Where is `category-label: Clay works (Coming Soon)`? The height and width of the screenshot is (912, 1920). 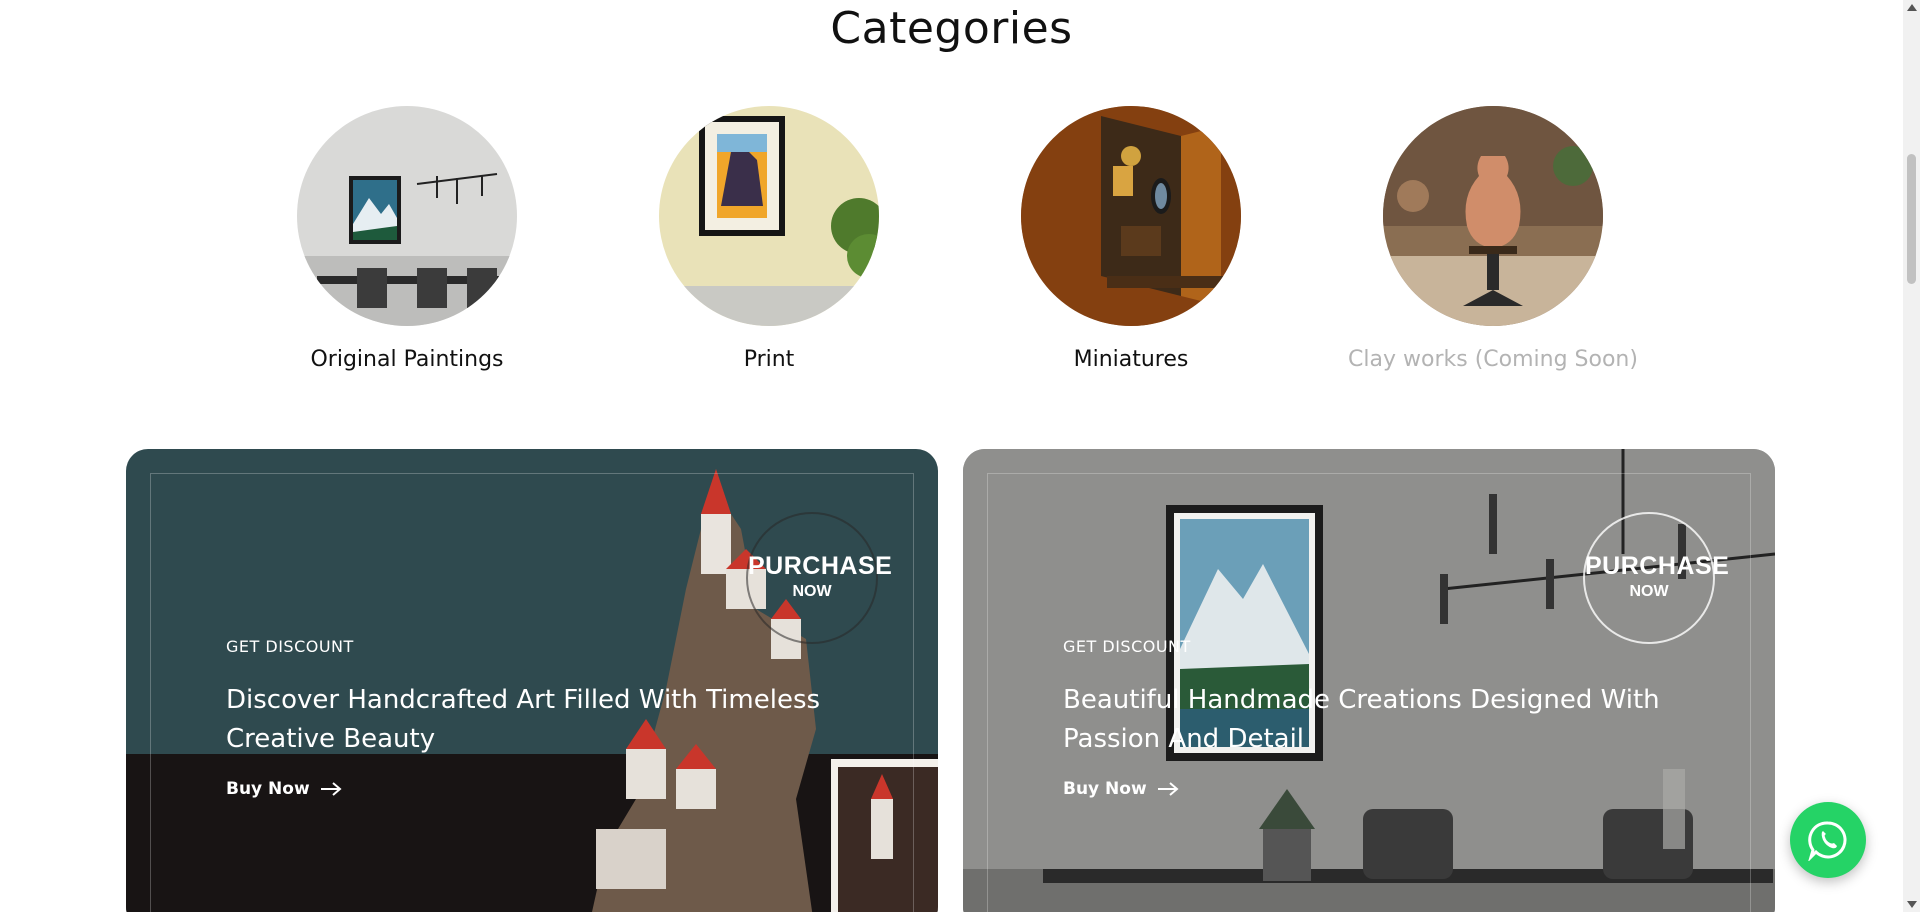 category-label: Clay works (Coming Soon) is located at coordinates (1493, 359).